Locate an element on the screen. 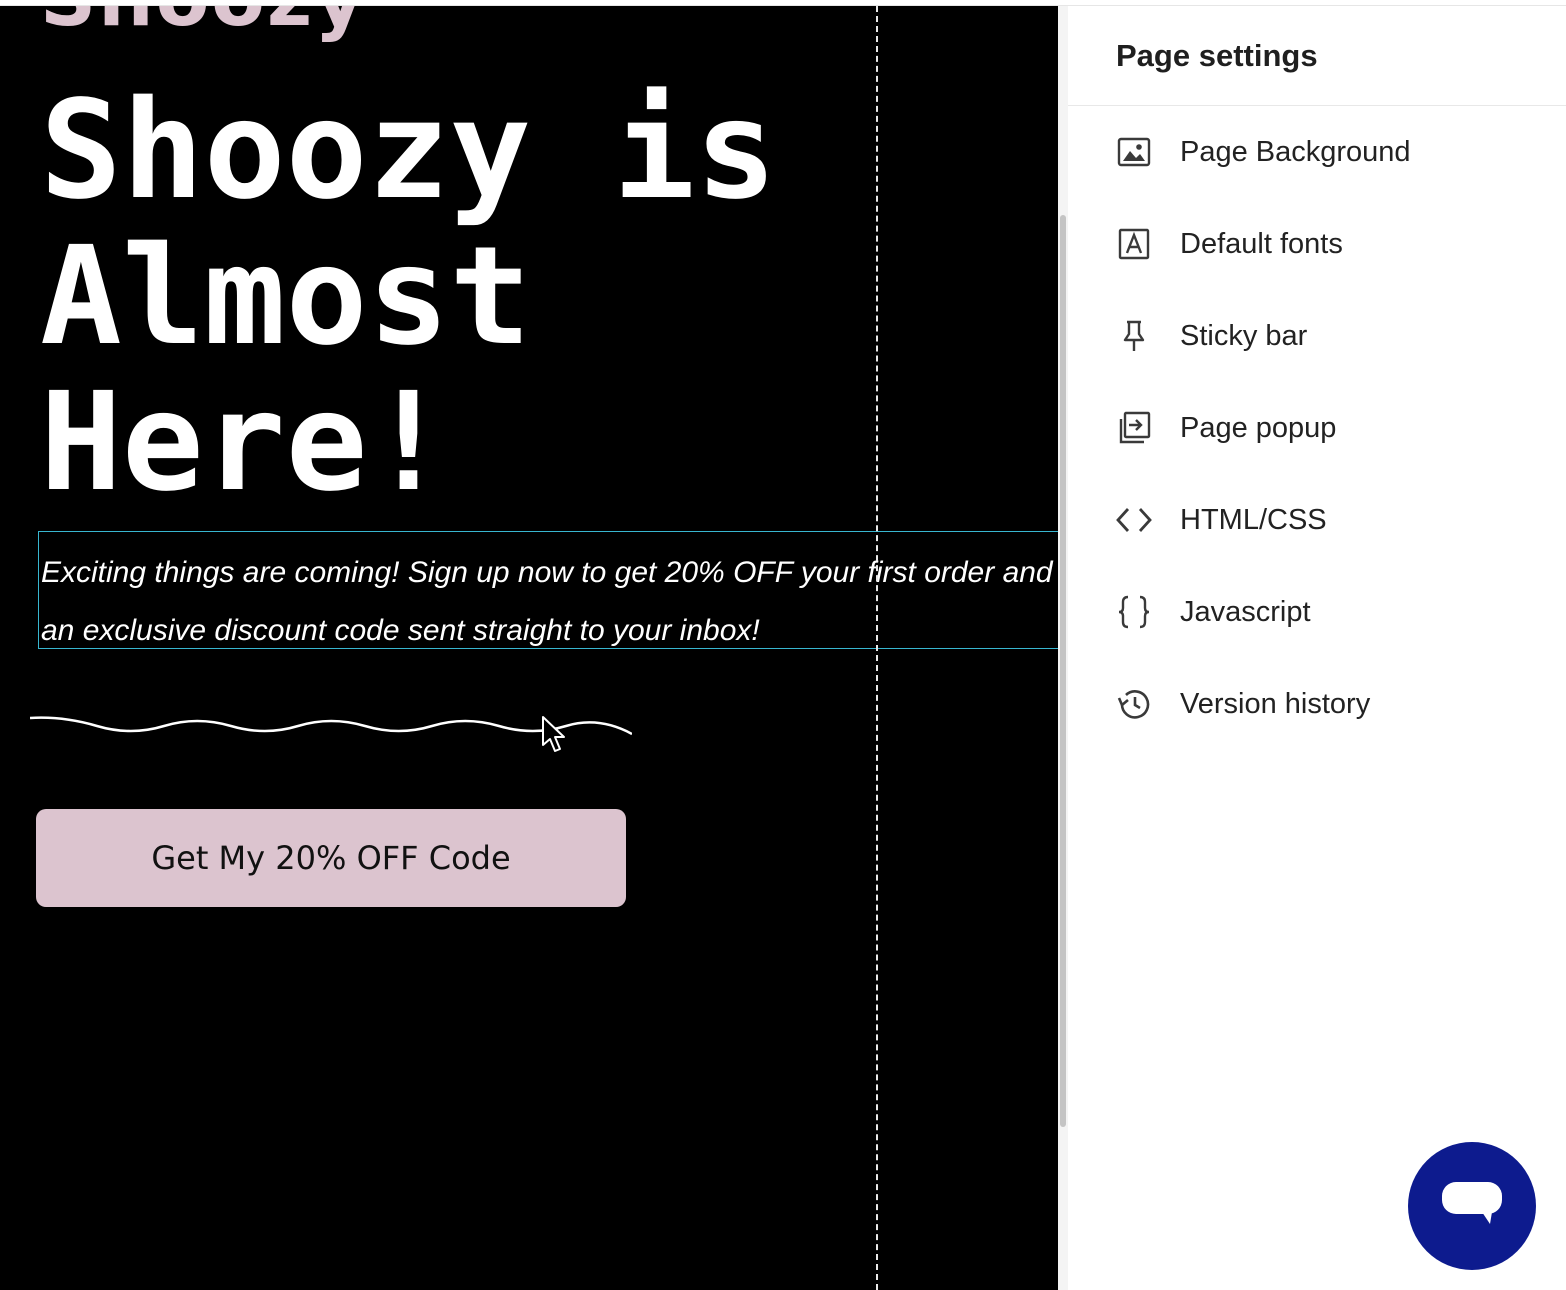 This screenshot has width=1566, height=1290. panel-header: Page settings is located at coordinates (1317, 56).